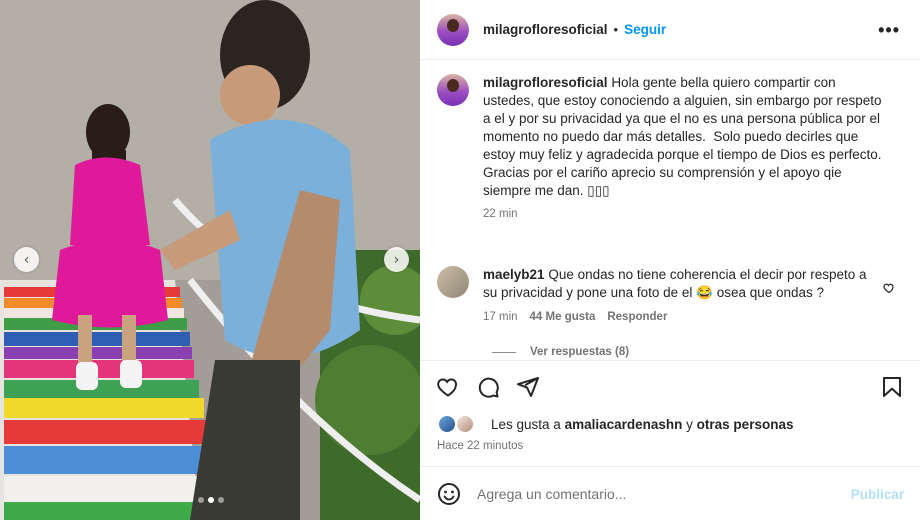 Image resolution: width=920 pixels, height=520 pixels. I want to click on like-heart-icon, so click(448, 387).